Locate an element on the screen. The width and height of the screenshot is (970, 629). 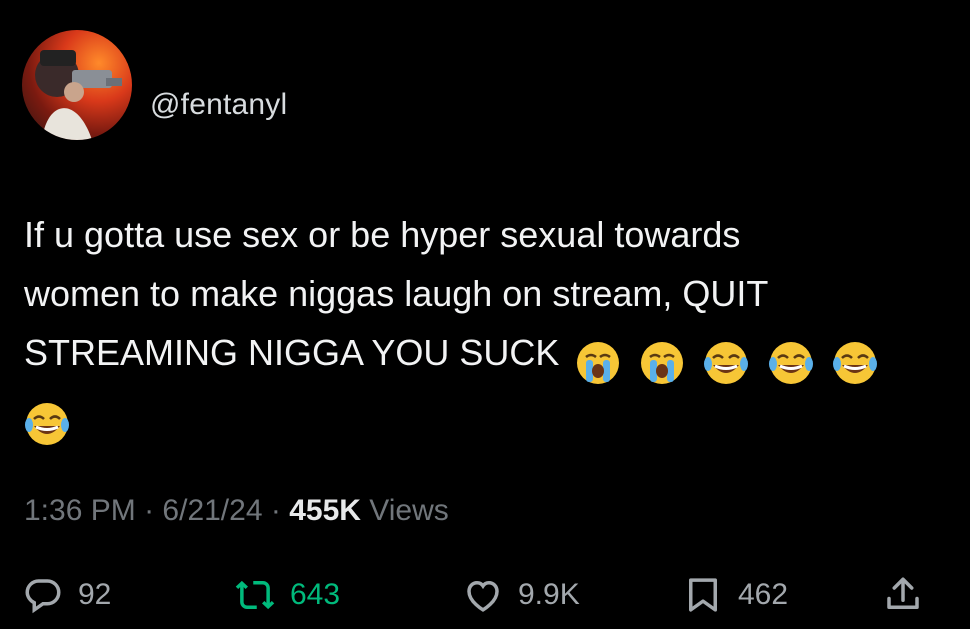
avatar is located at coordinates (77, 85).